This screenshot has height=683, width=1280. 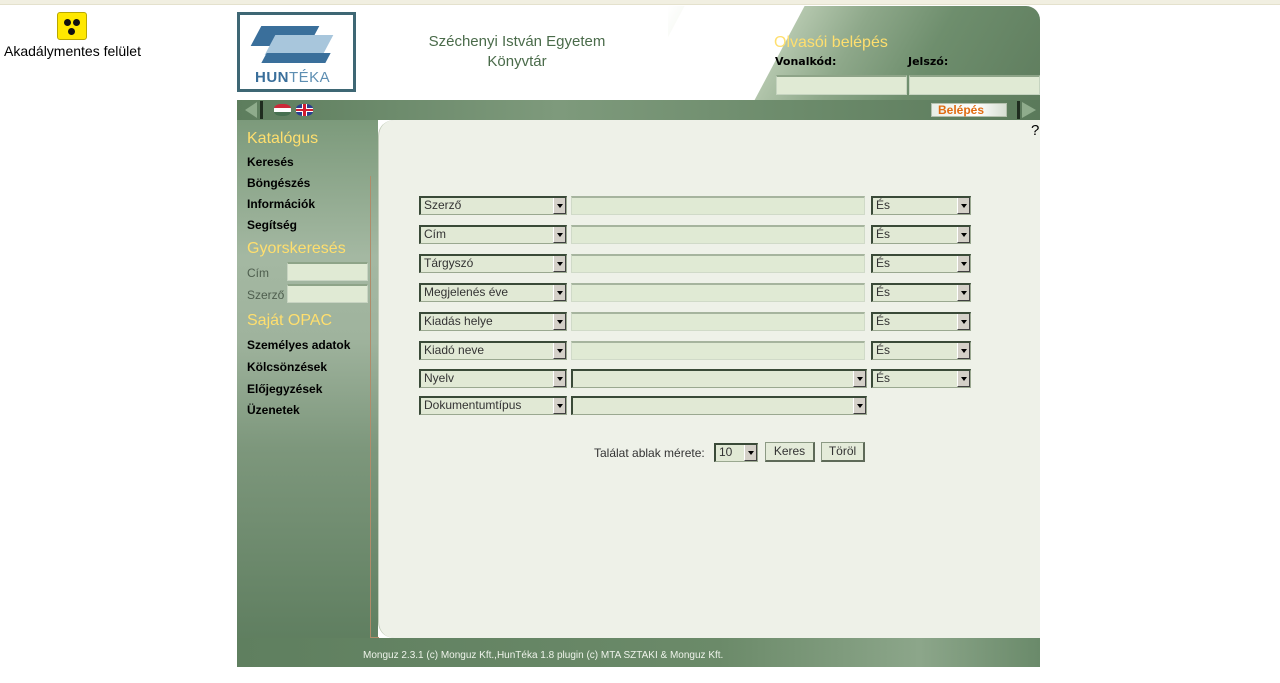 I want to click on operator-select-1: És, so click(x=921, y=205).